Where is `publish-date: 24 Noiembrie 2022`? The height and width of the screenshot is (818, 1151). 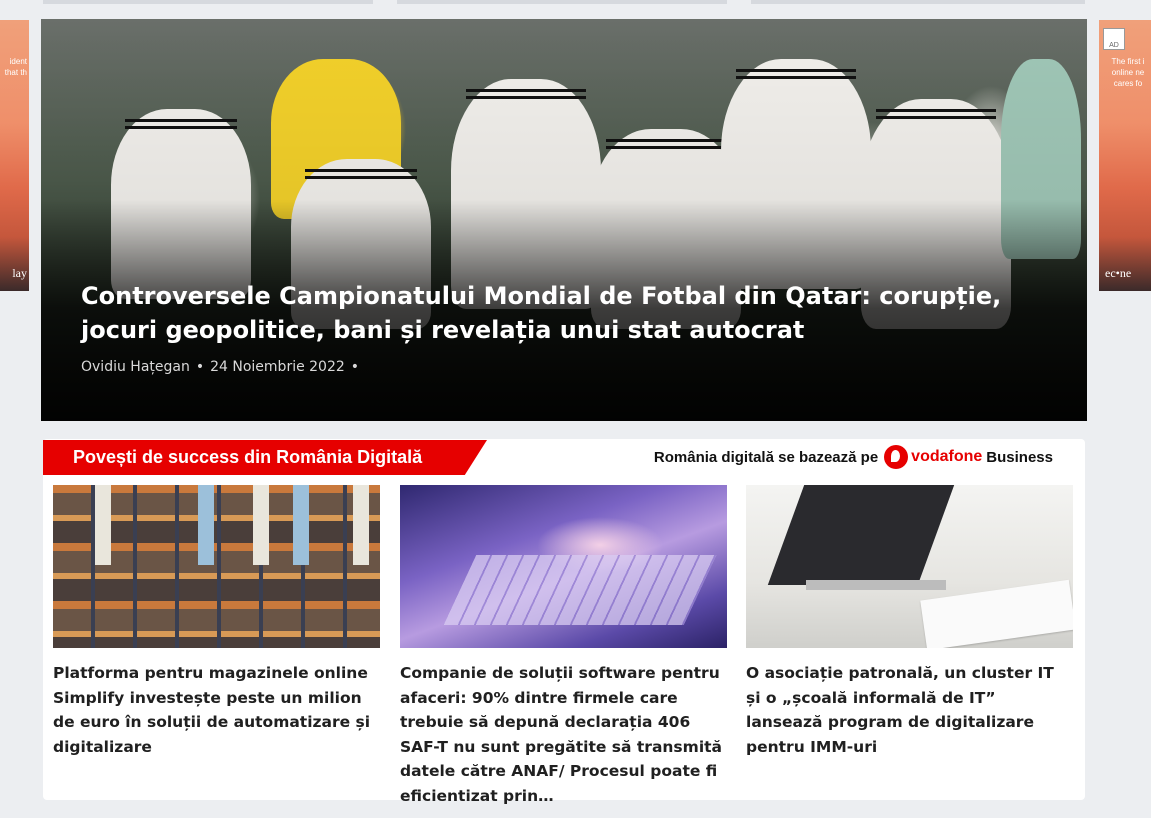
publish-date: 24 Noiembrie 2022 is located at coordinates (277, 367).